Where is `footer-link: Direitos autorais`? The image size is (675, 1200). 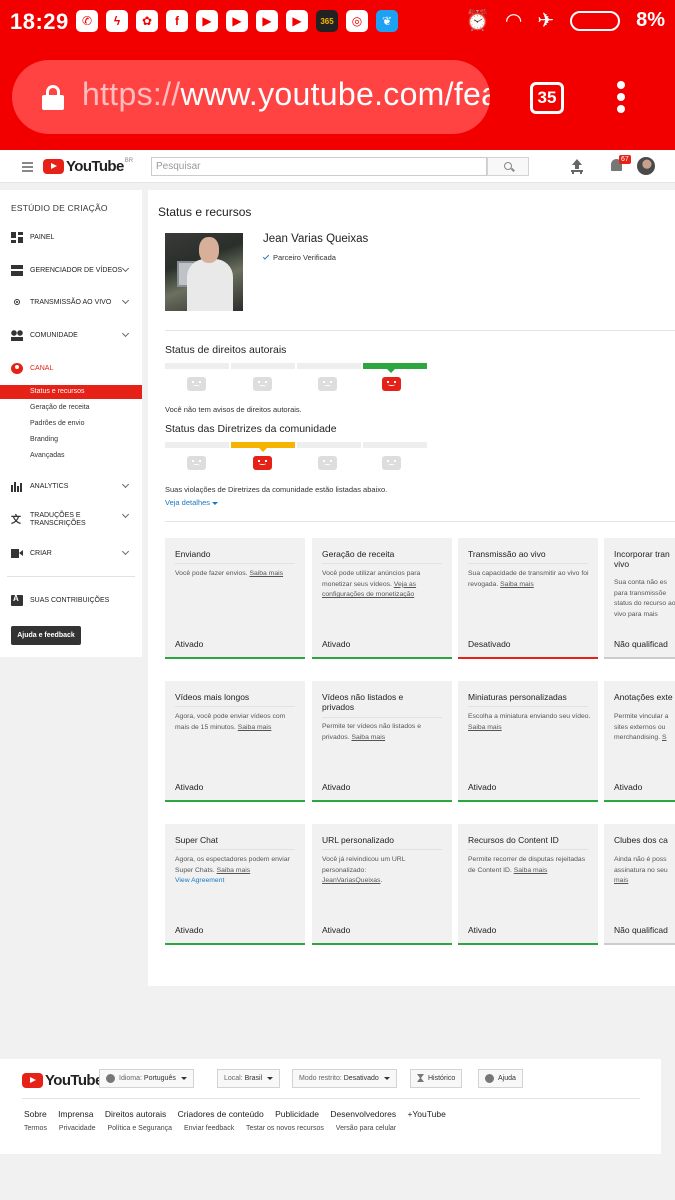 footer-link: Direitos autorais is located at coordinates (135, 1114).